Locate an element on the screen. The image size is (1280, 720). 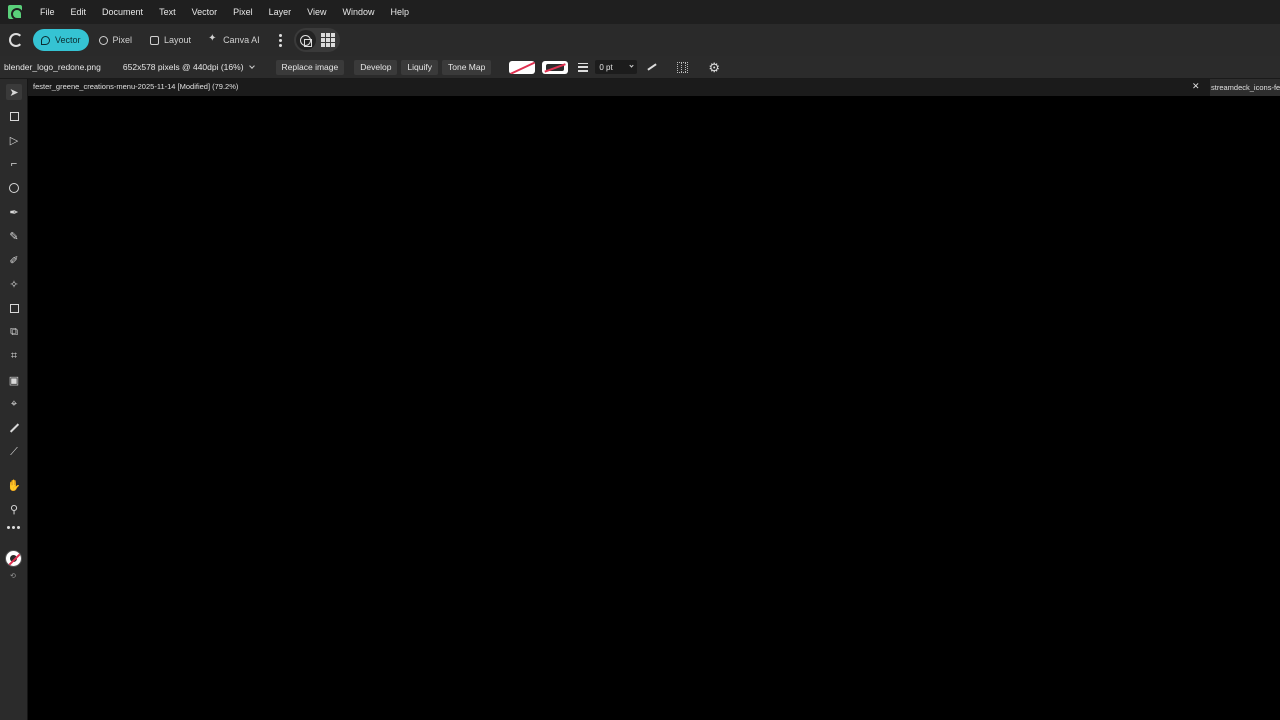
image-info-label: 652x578 pixels @ 440dpi (16%) is located at coordinates (183, 67).